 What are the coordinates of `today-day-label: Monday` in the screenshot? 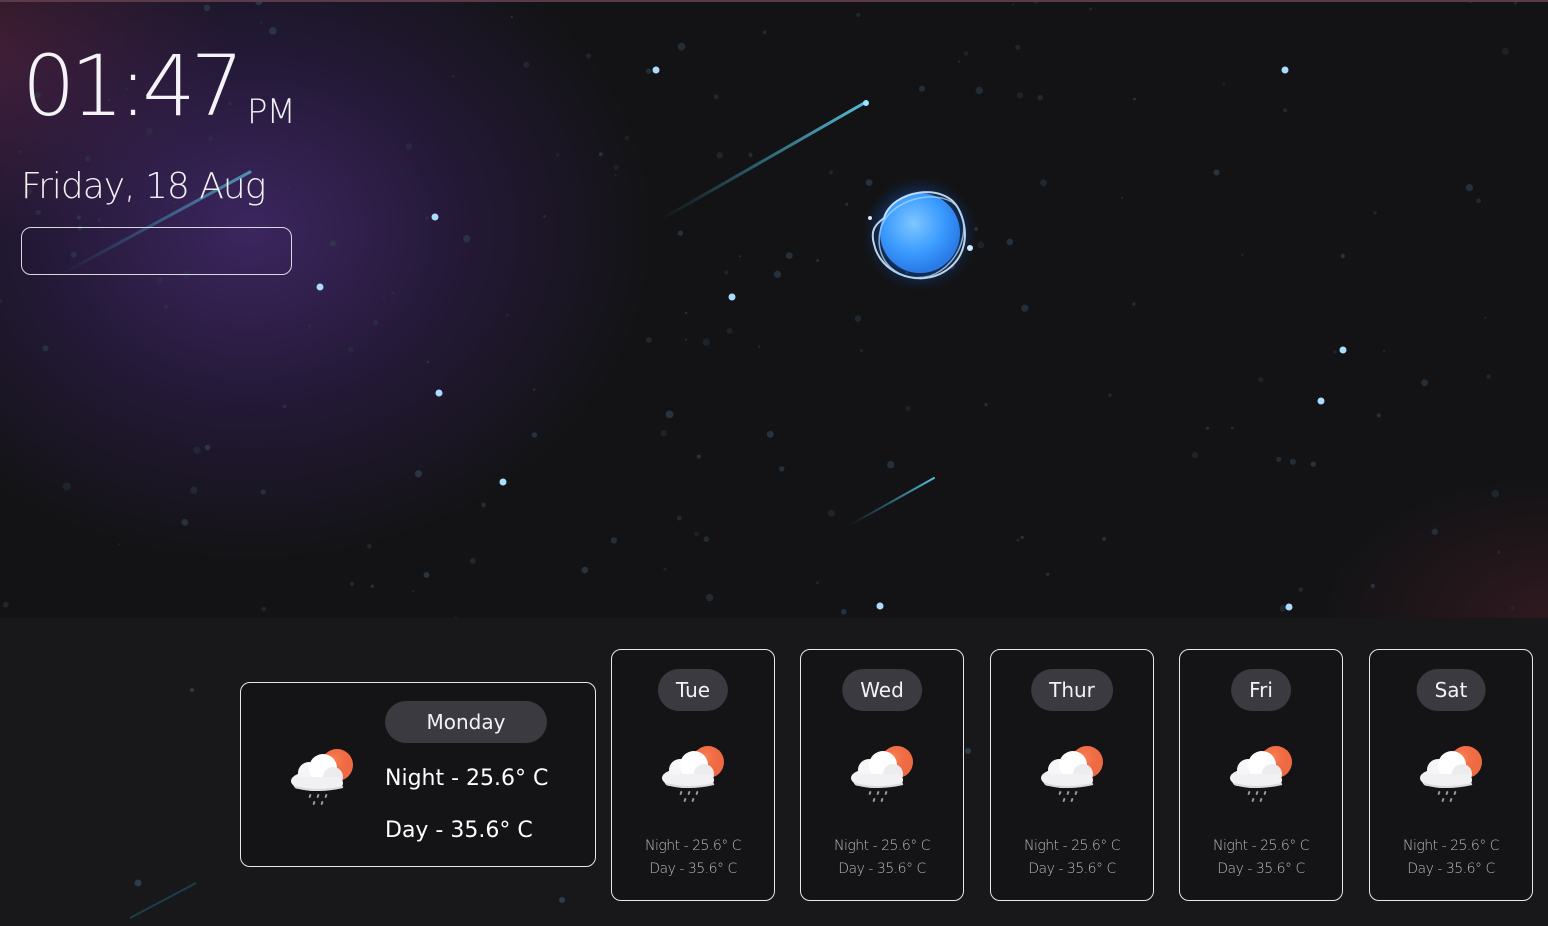 It's located at (466, 722).